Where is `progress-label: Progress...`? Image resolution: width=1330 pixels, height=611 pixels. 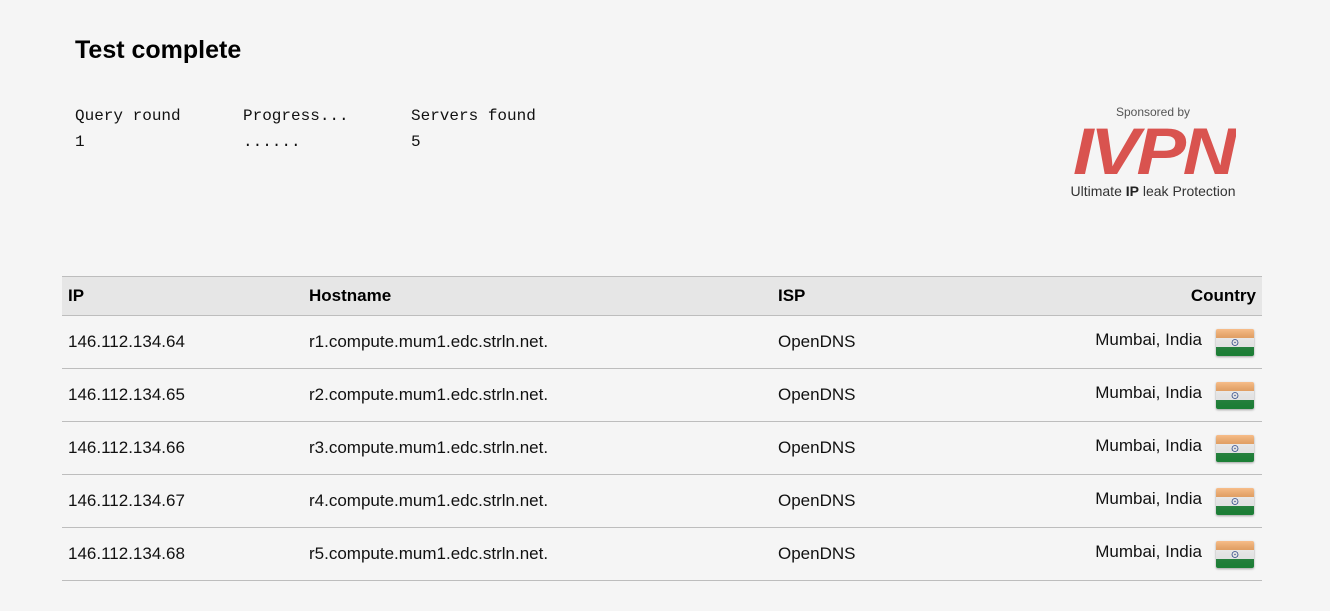 progress-label: Progress... is located at coordinates (296, 116).